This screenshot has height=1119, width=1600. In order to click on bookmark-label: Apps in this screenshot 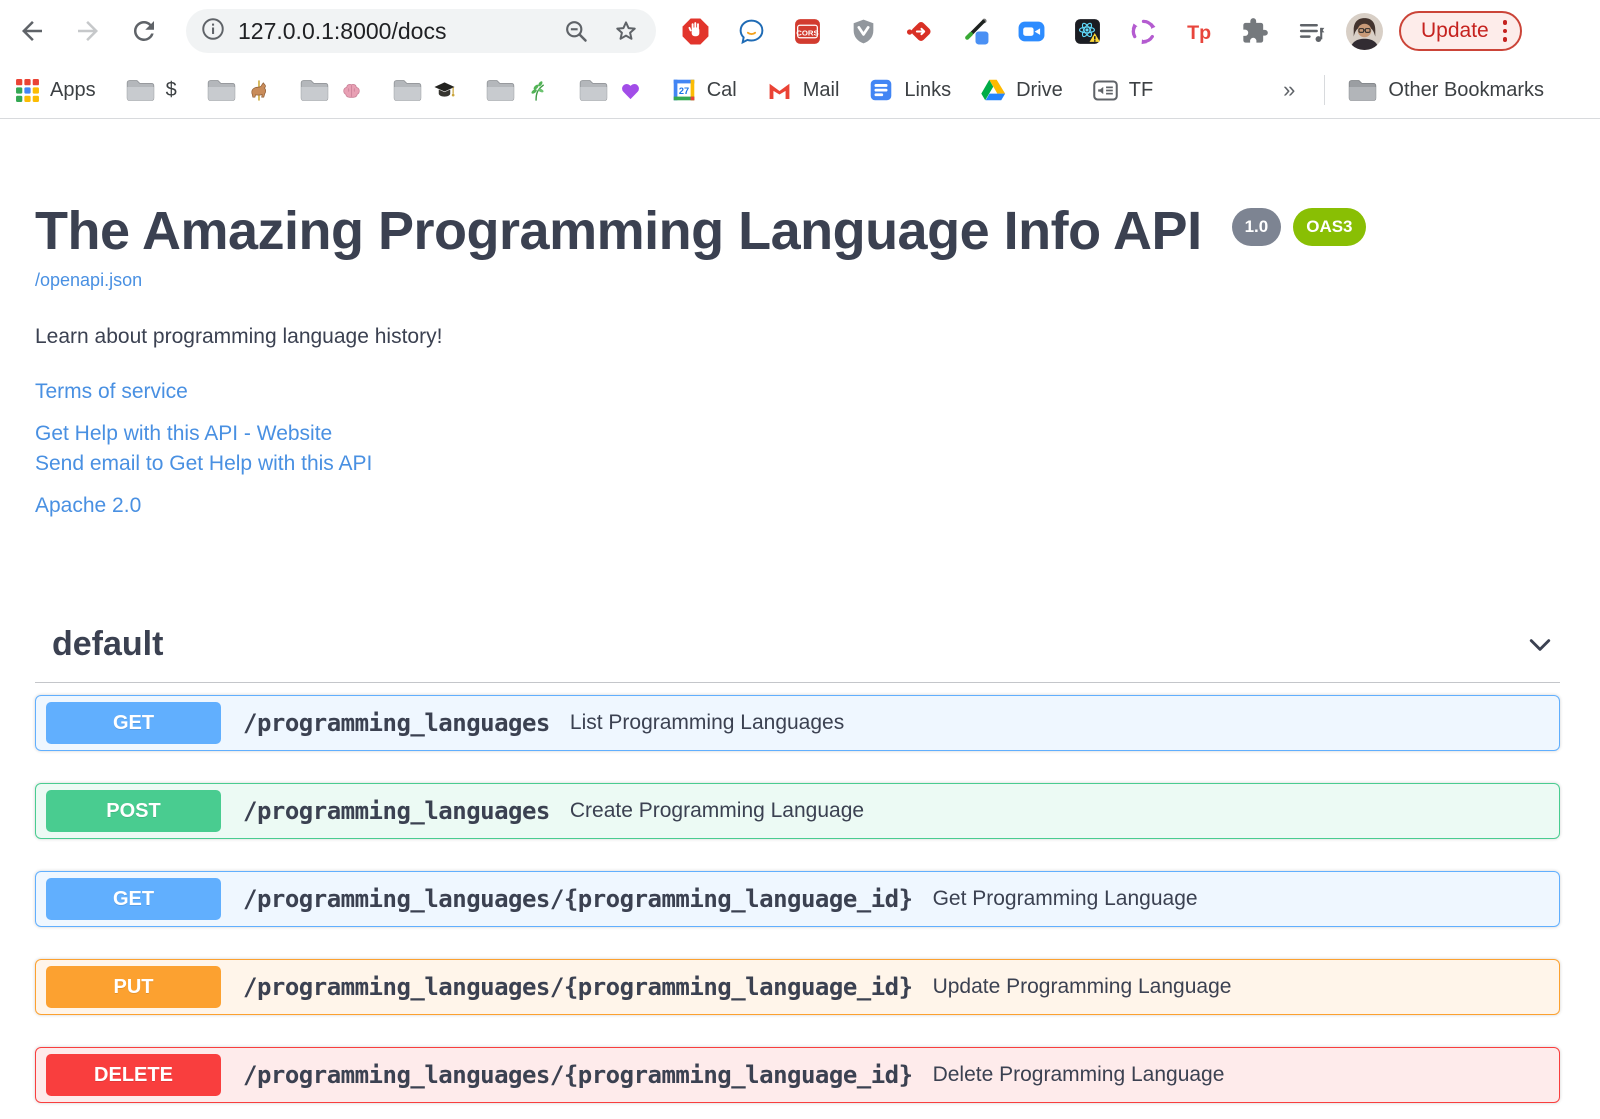, I will do `click(73, 89)`.